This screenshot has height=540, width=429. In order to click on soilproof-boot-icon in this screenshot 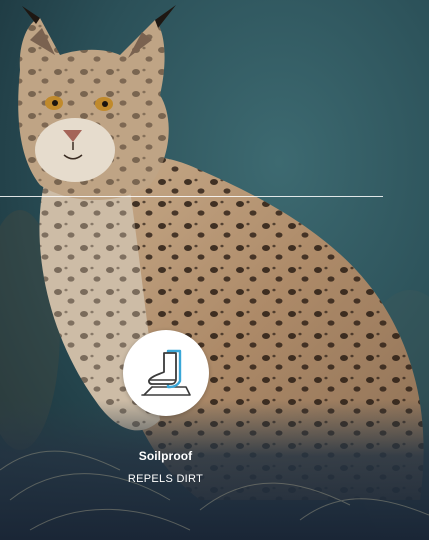, I will do `click(165, 372)`.